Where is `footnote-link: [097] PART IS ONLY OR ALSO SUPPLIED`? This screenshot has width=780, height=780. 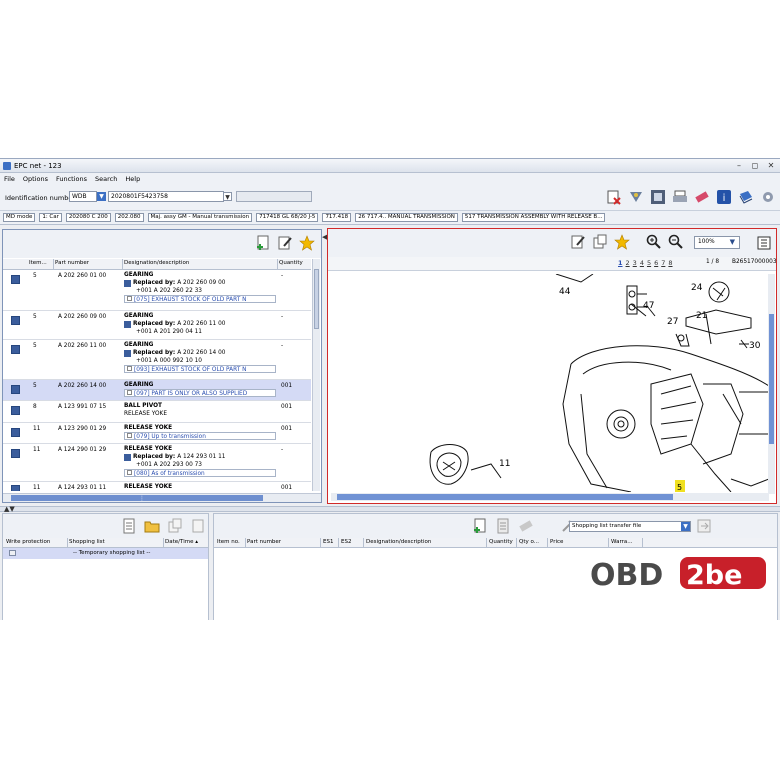
footnote-link: [097] PART IS ONLY OR ALSO SUPPLIED is located at coordinates (200, 393).